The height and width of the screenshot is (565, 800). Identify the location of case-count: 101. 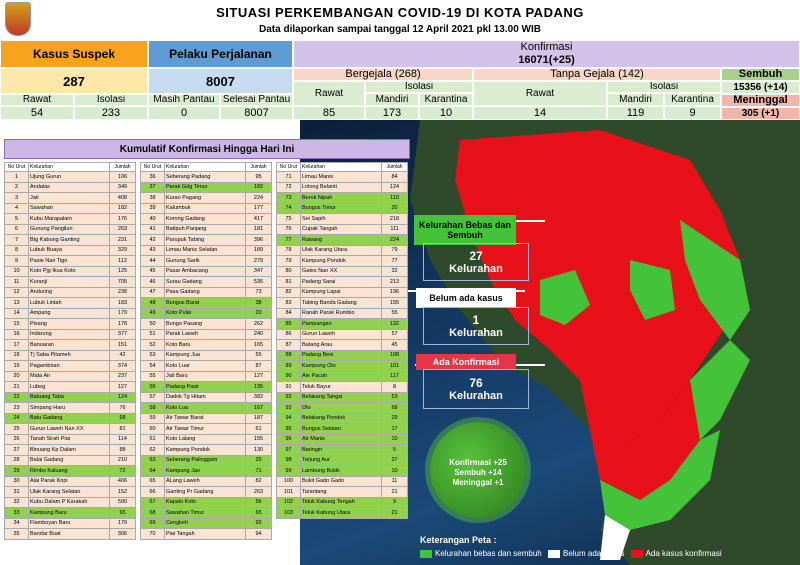
(394, 366).